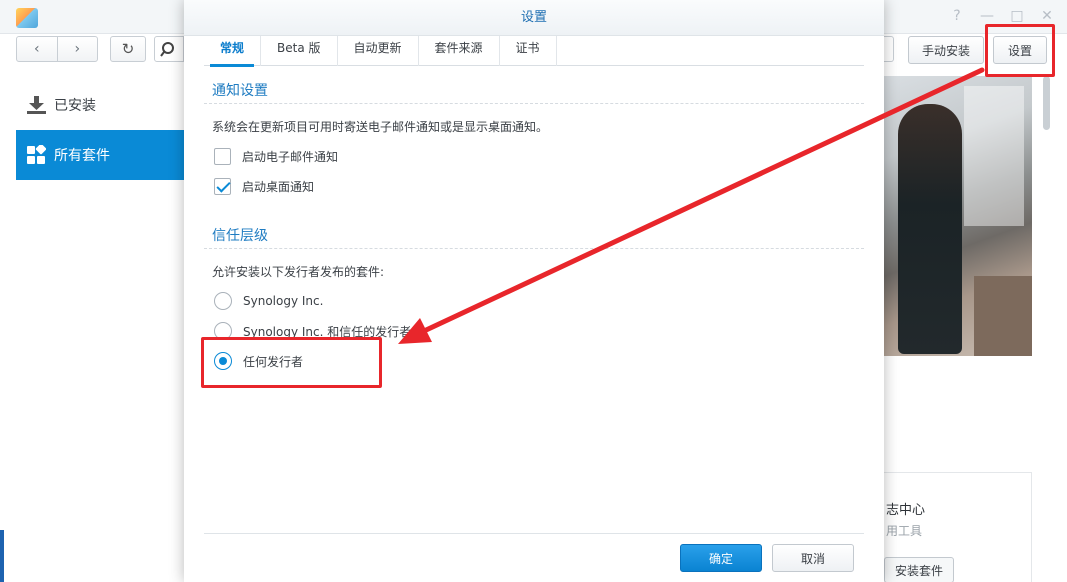 This screenshot has height=582, width=1067. I want to click on notify-section-title: 通知设置, so click(240, 91).